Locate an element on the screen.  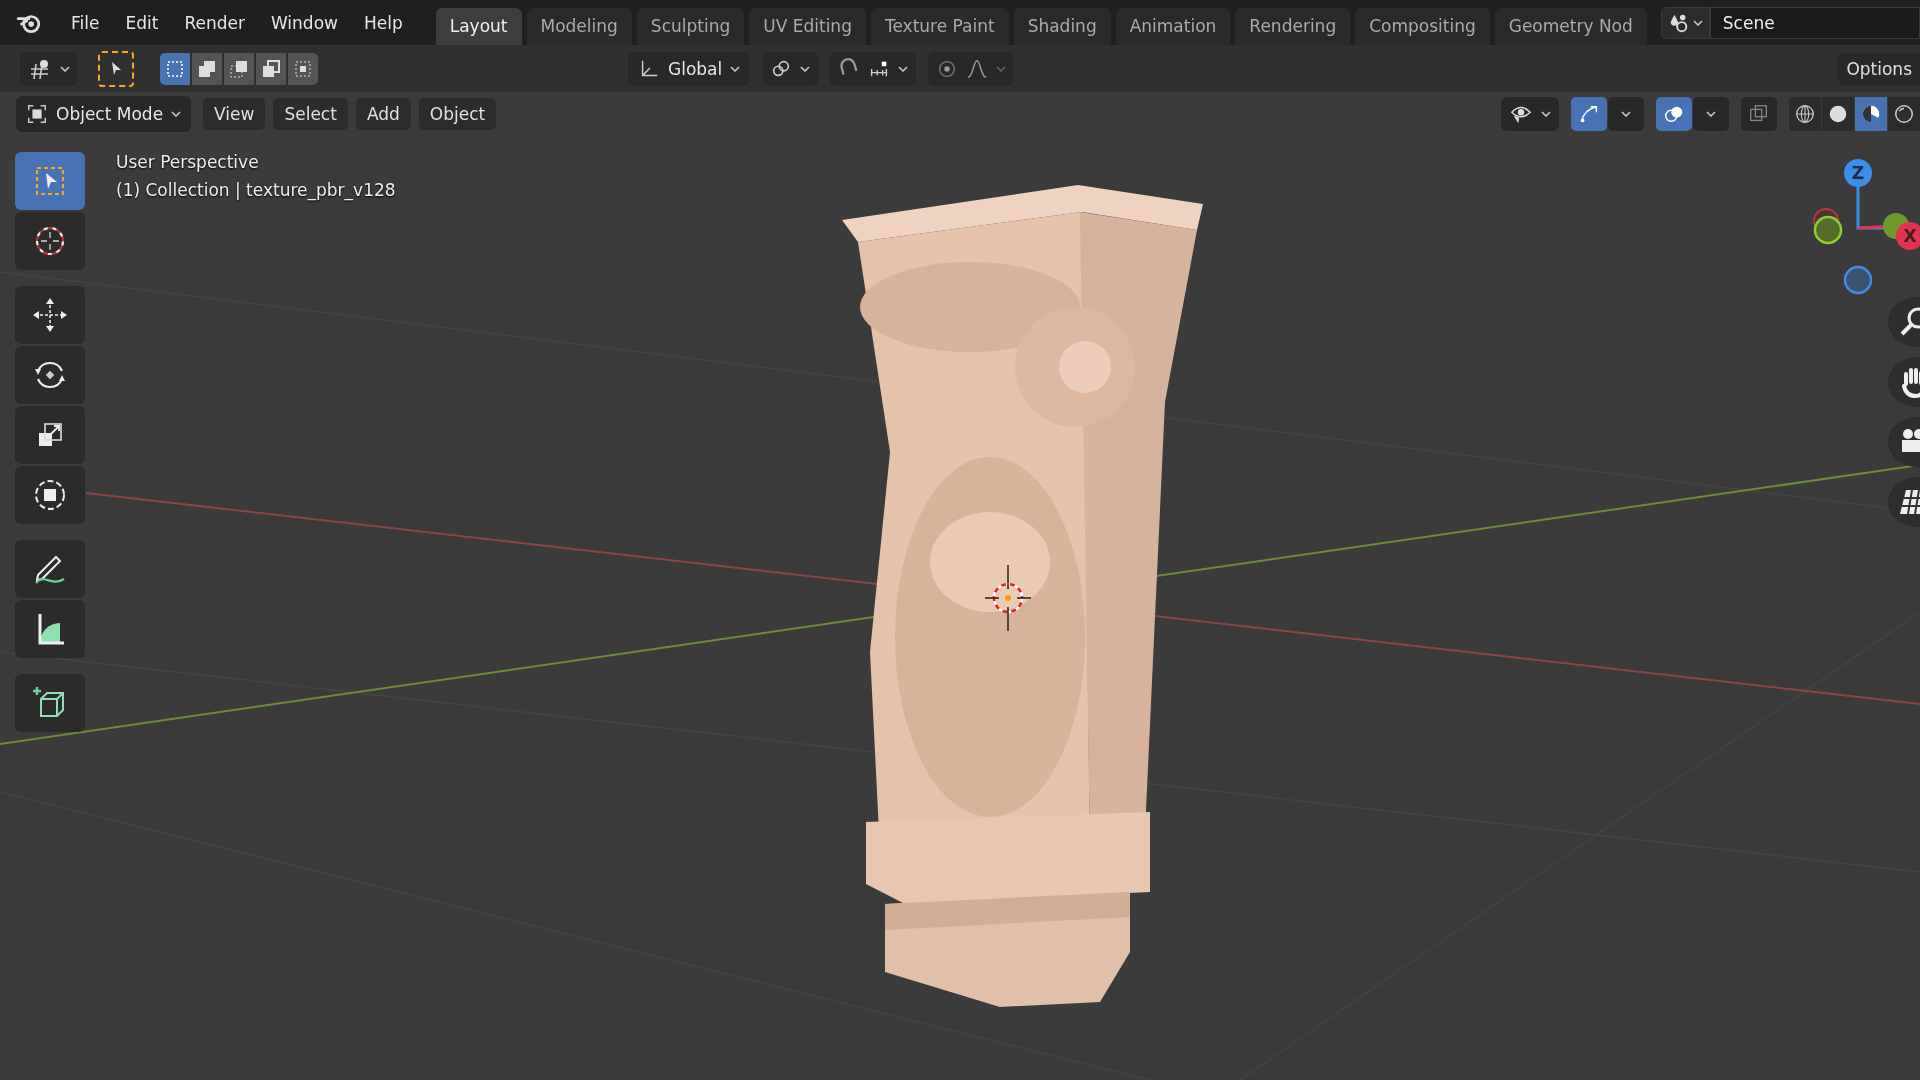
menu-item: Window is located at coordinates (304, 22).